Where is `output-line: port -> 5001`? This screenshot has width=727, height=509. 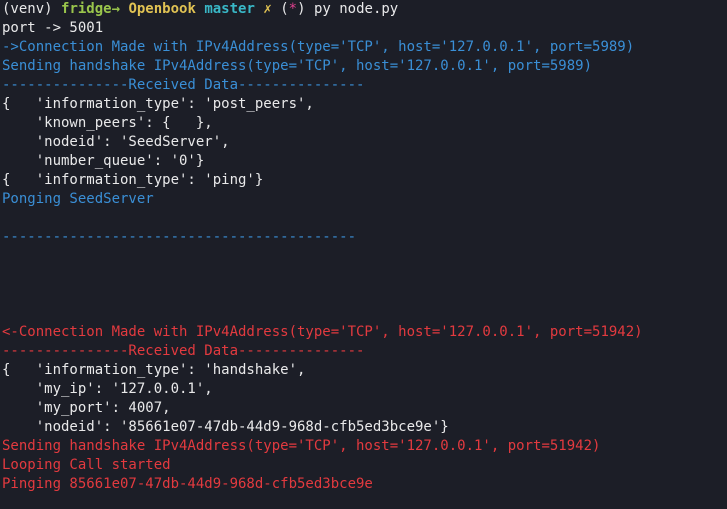
output-line: port -> 5001 is located at coordinates (53, 28).